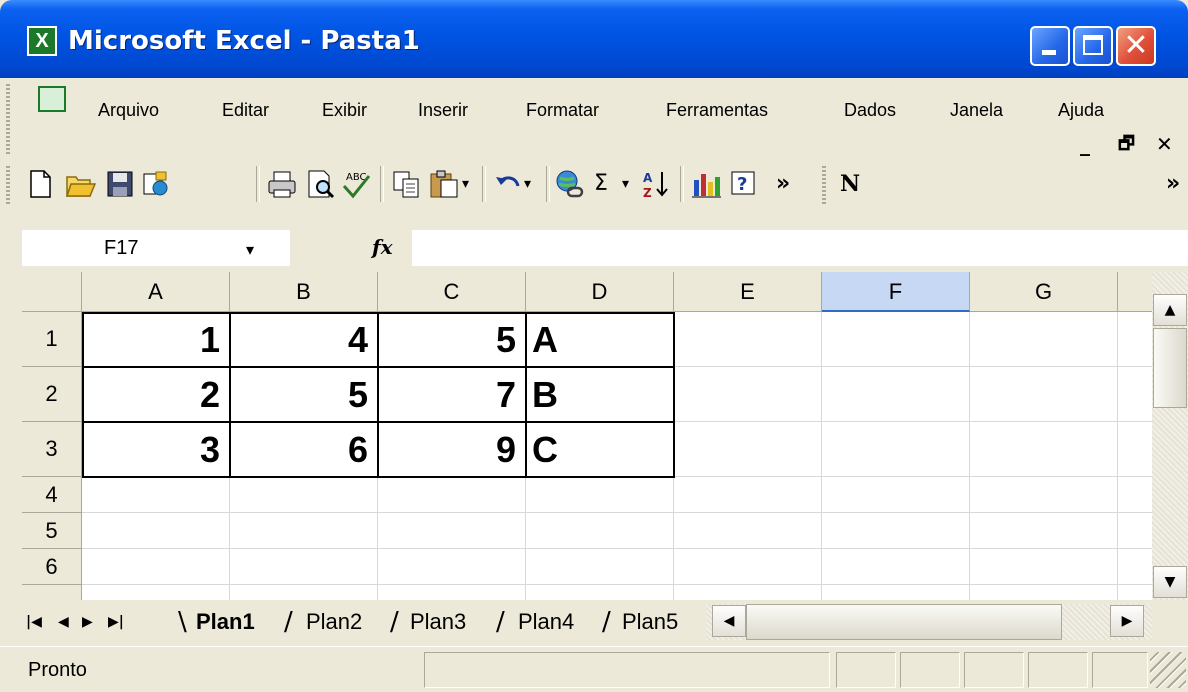 The width and height of the screenshot is (1188, 692). I want to click on column-header-e: E, so click(748, 292).